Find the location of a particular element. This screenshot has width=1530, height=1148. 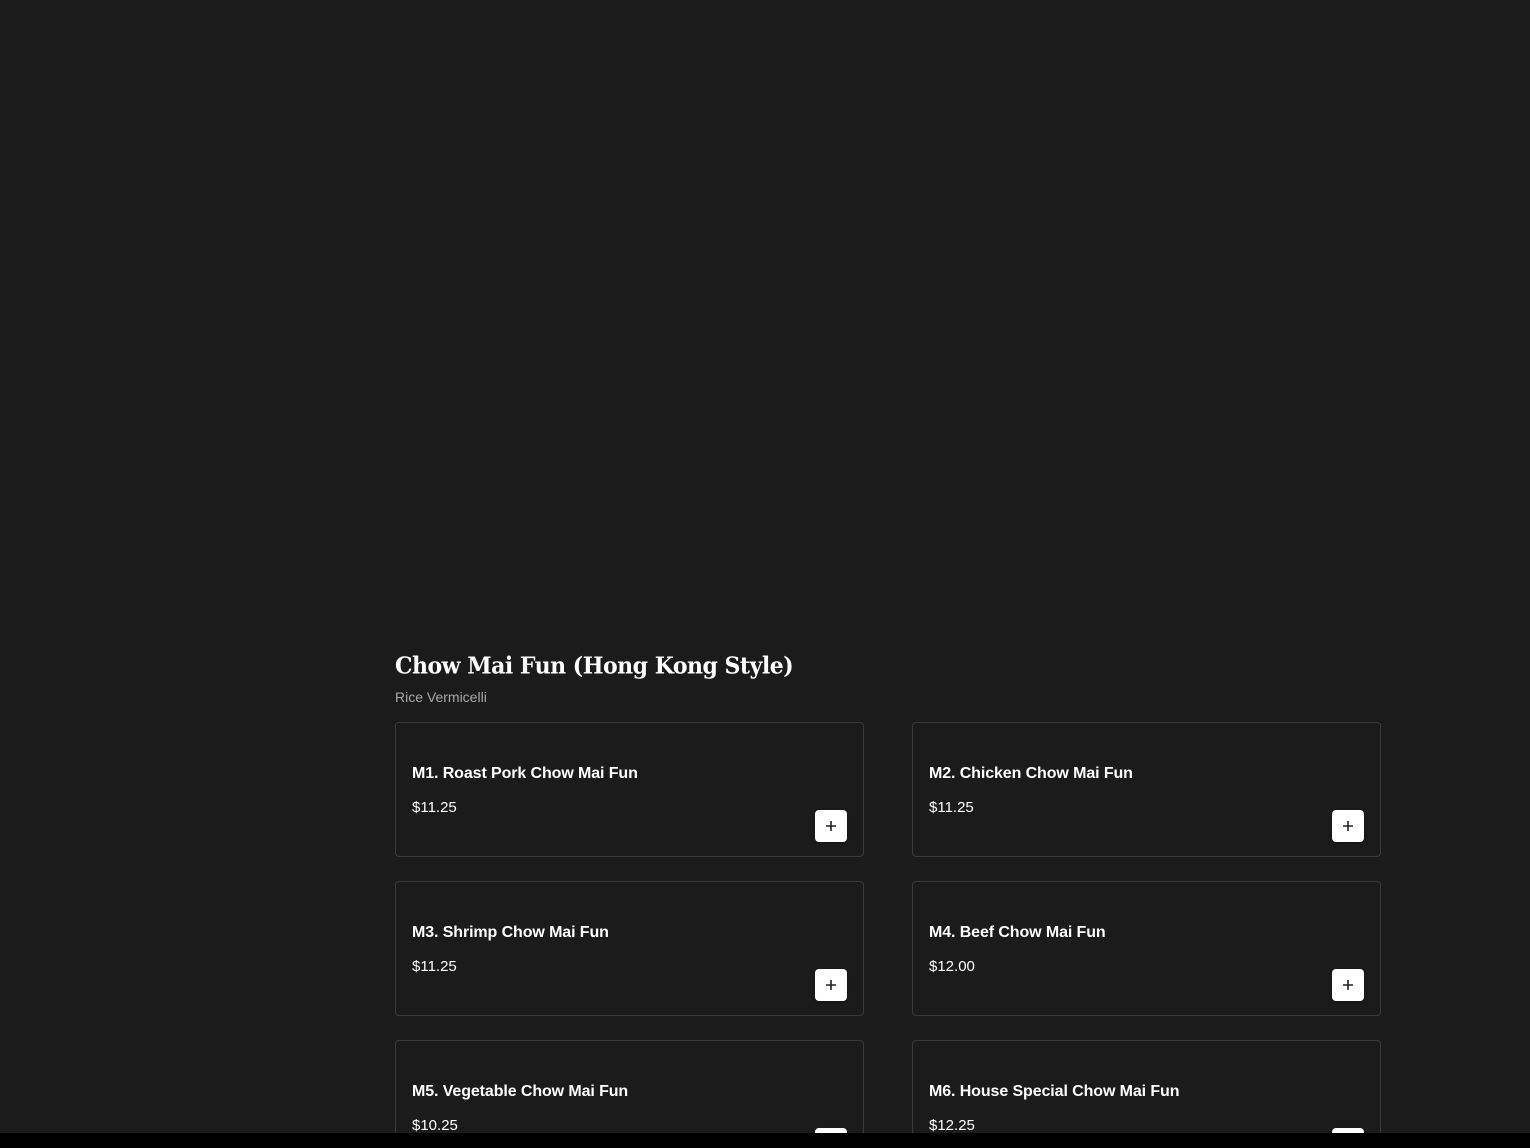

menu-item-card: M4. Beef Chow Mai Fun $12.00 is located at coordinates (1146, 948).